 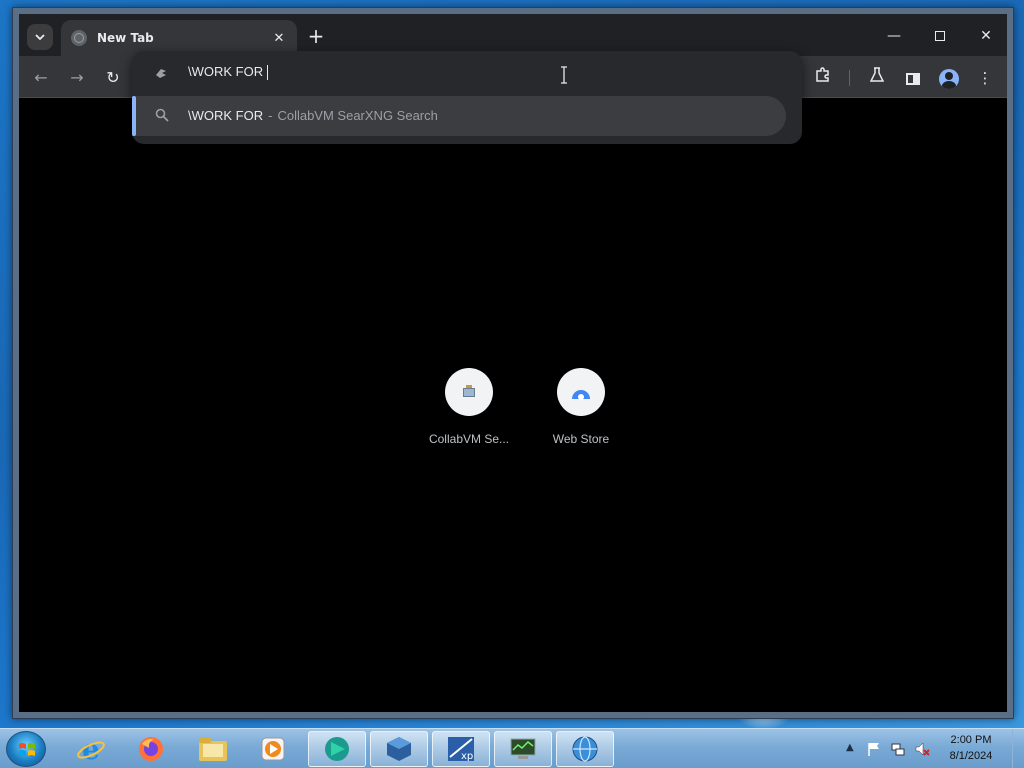 I want to click on tab-search-button, so click(x=40, y=37).